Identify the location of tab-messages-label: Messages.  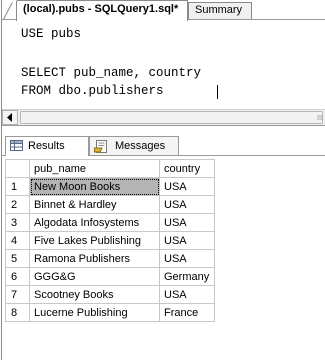
(140, 146).